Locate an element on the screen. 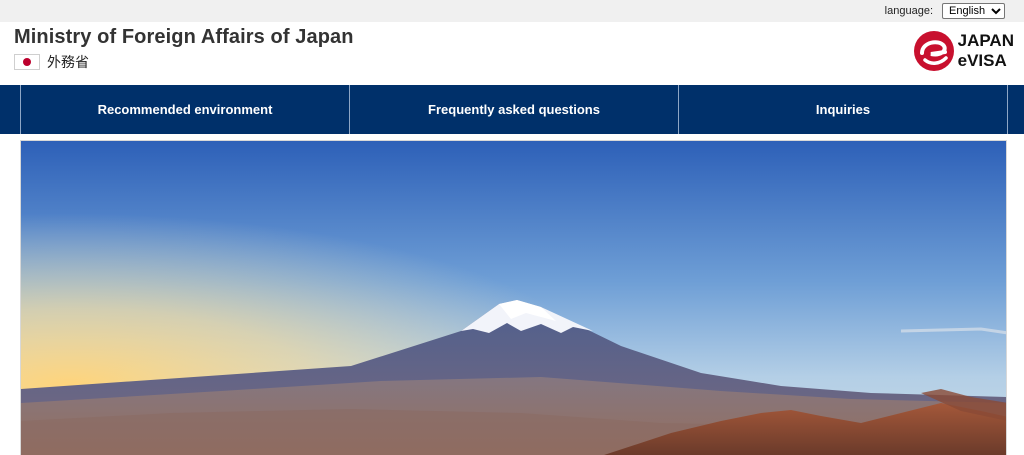 The height and width of the screenshot is (455, 1024). ministry-branding: Ministry of Foreign Affairs of Japan 外務省 is located at coordinates (184, 49).